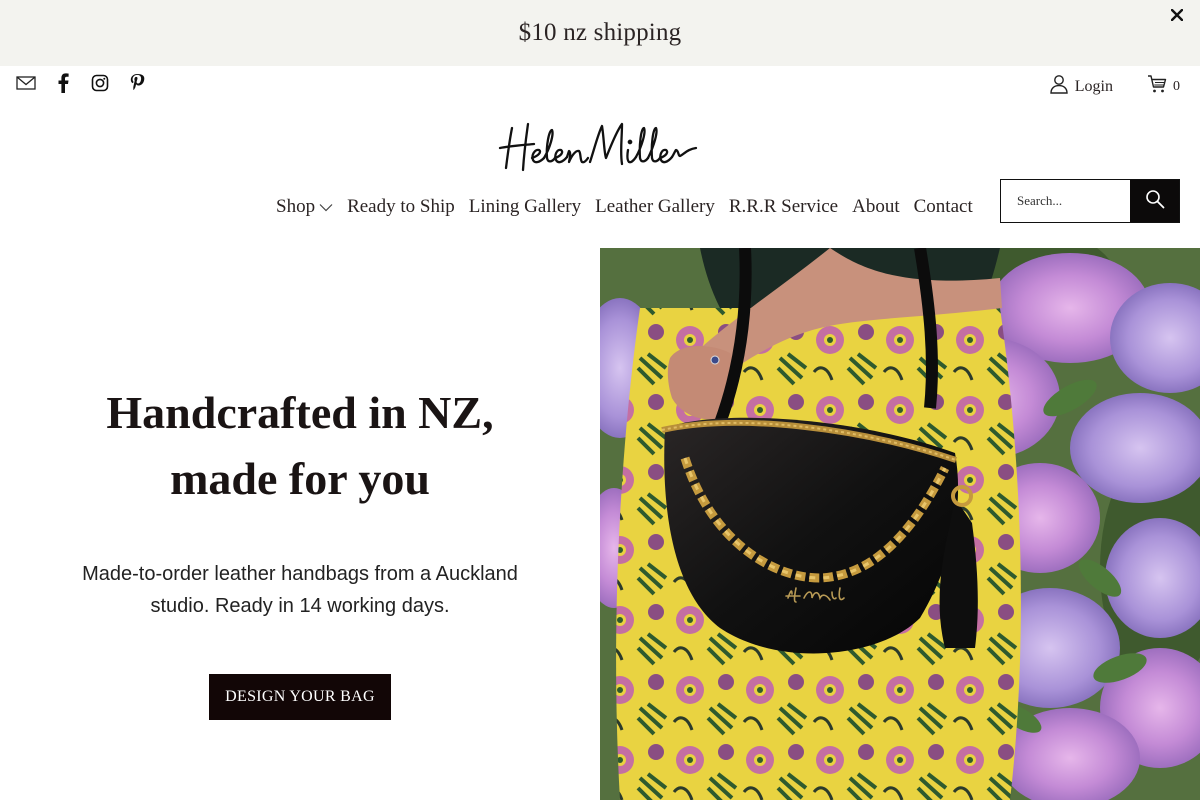  I want to click on hero-title-line1: Handcrafted in NZ,, so click(300, 412).